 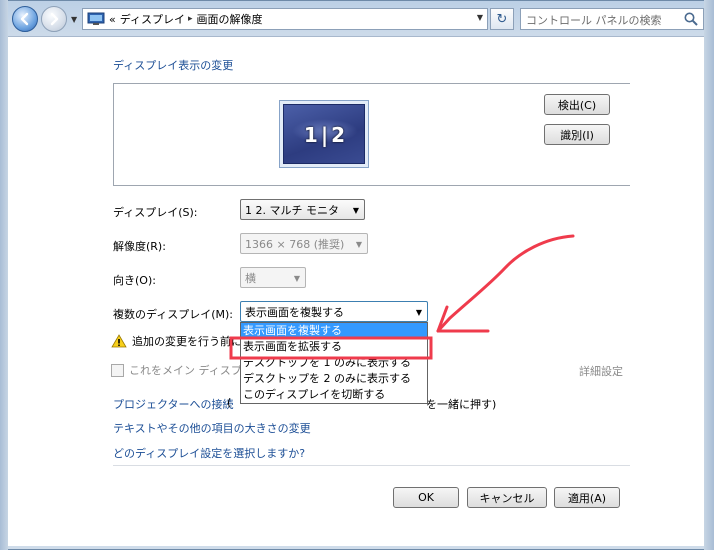 I want to click on back-button, so click(x=25, y=19).